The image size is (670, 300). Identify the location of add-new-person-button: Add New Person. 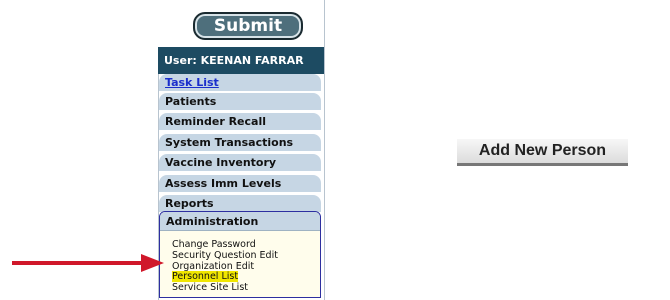
(542, 152).